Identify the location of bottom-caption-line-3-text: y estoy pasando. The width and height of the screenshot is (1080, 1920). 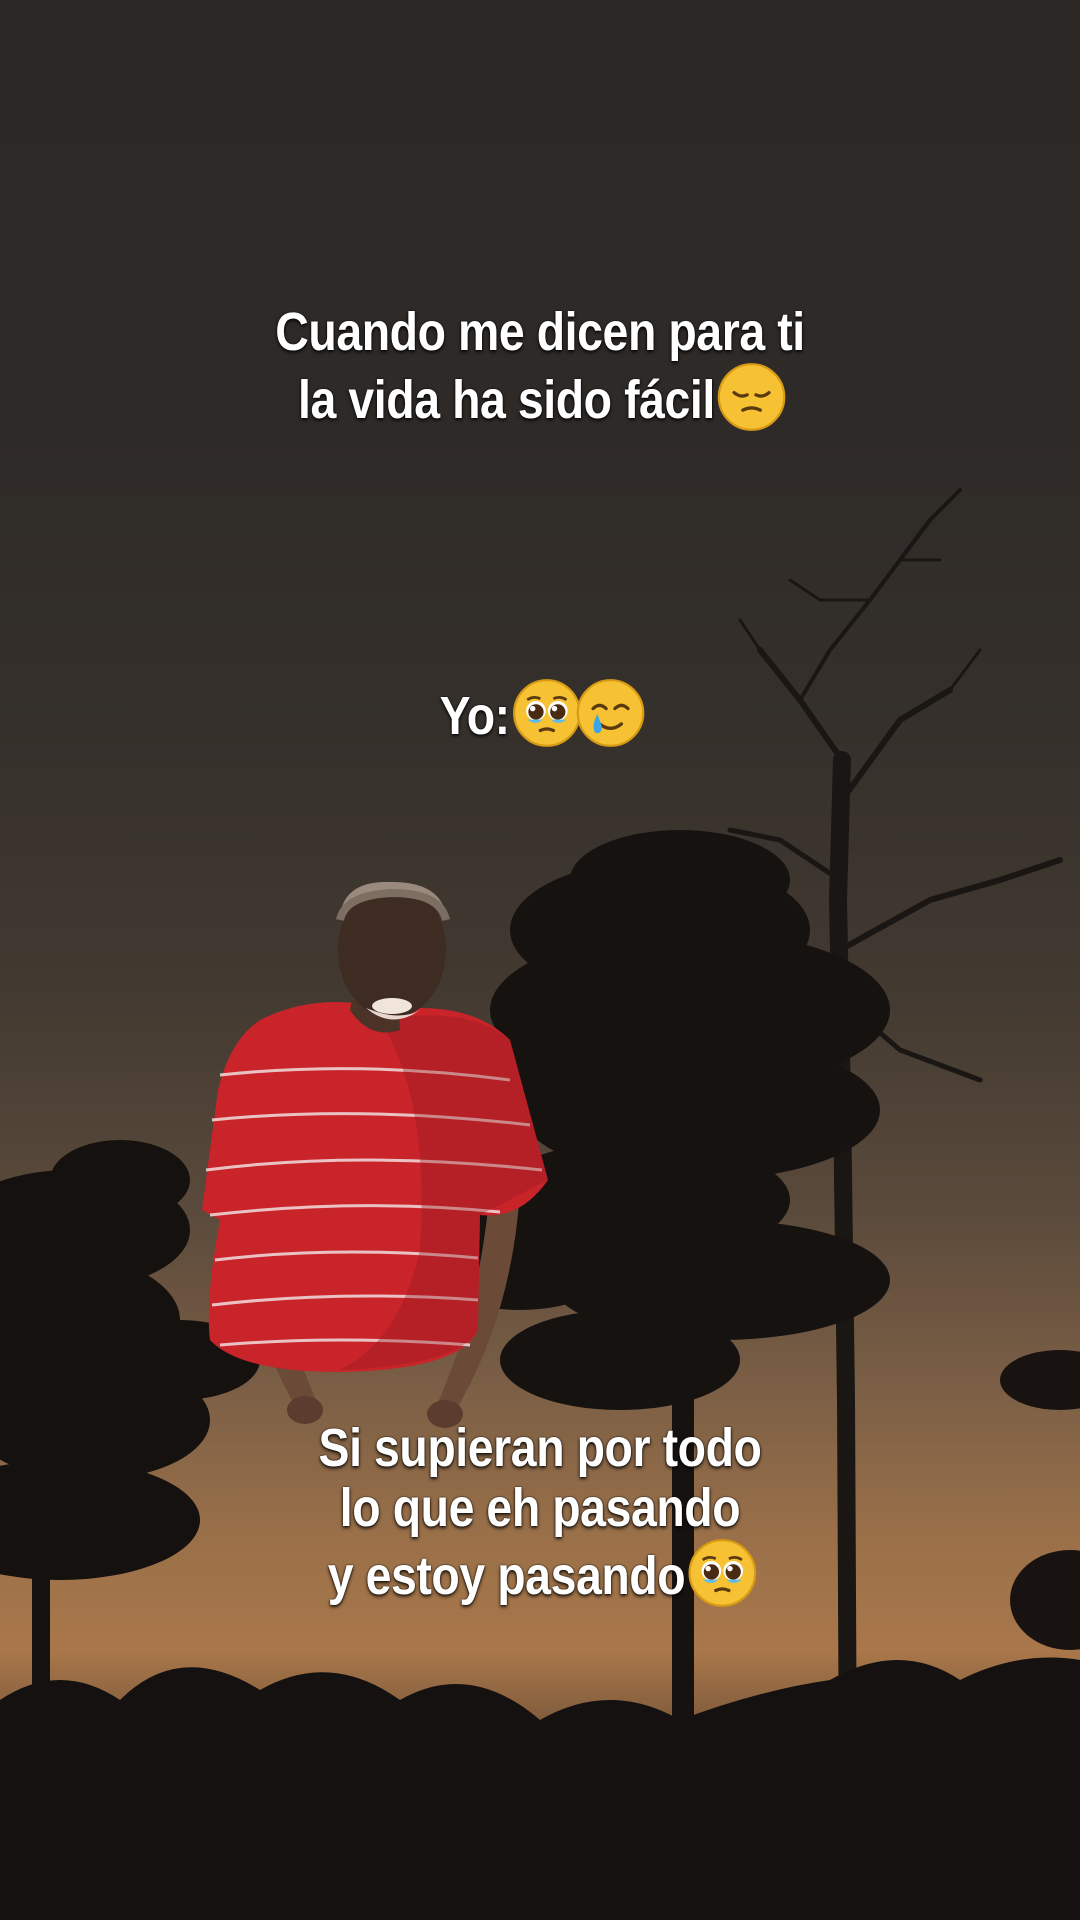
(506, 1576).